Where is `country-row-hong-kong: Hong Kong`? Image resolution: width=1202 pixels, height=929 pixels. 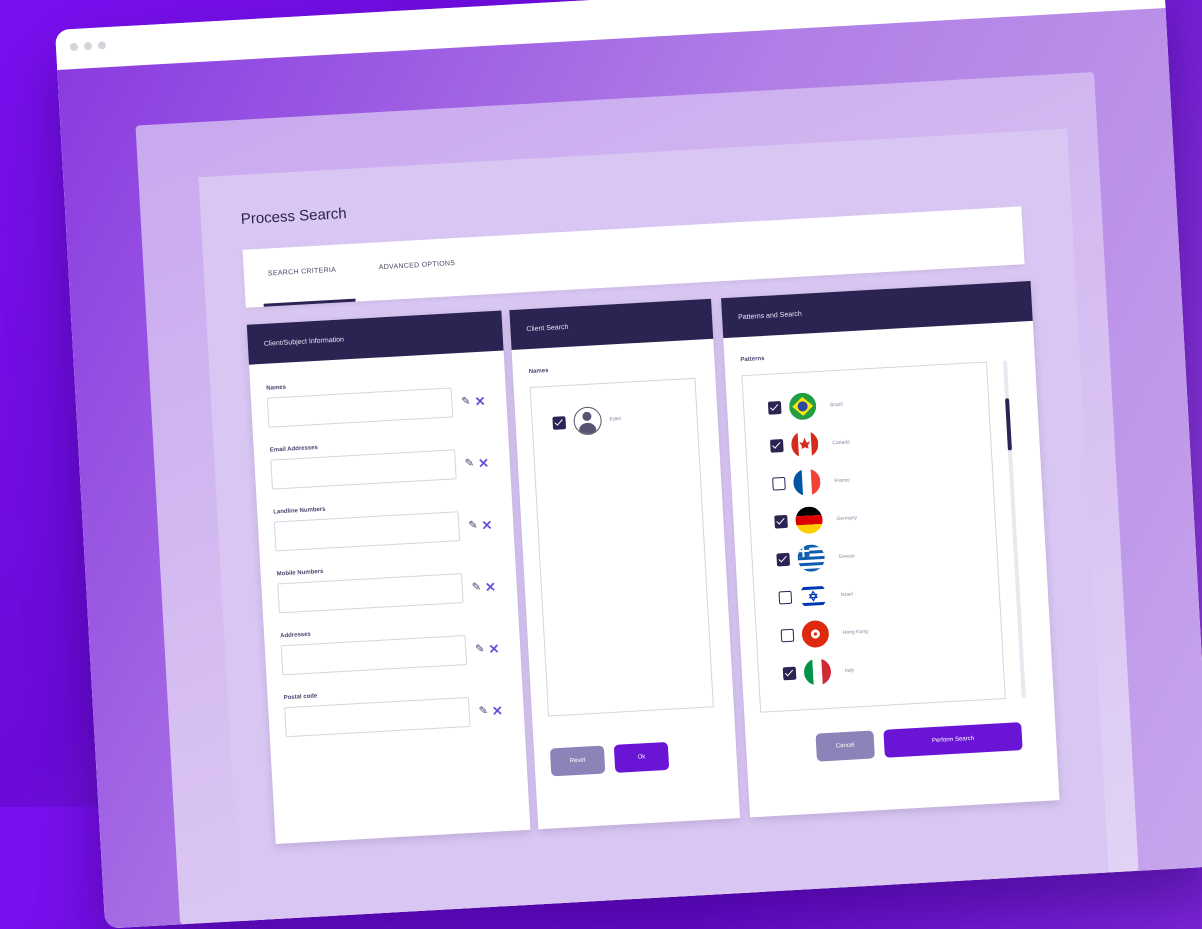
country-row-hong-kong: Hong Kong is located at coordinates (824, 634).